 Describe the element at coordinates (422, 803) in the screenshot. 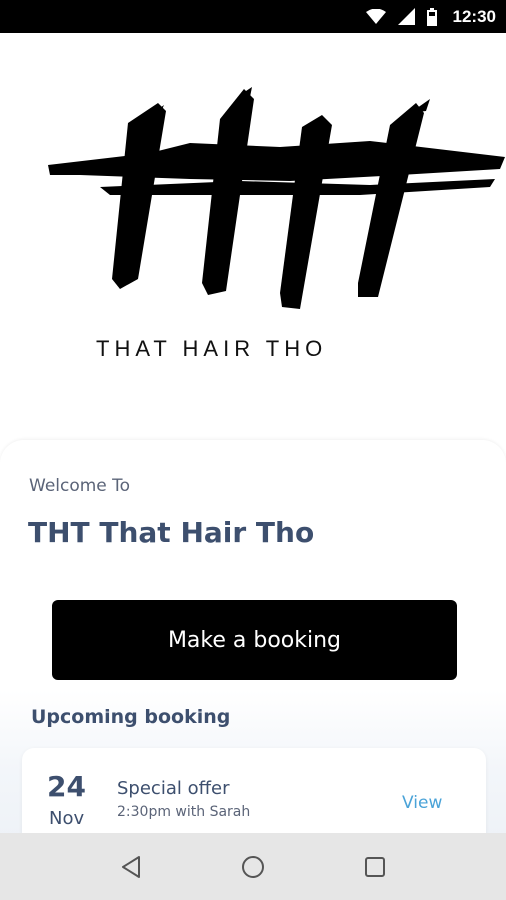

I see `view-booking-link: View` at that location.